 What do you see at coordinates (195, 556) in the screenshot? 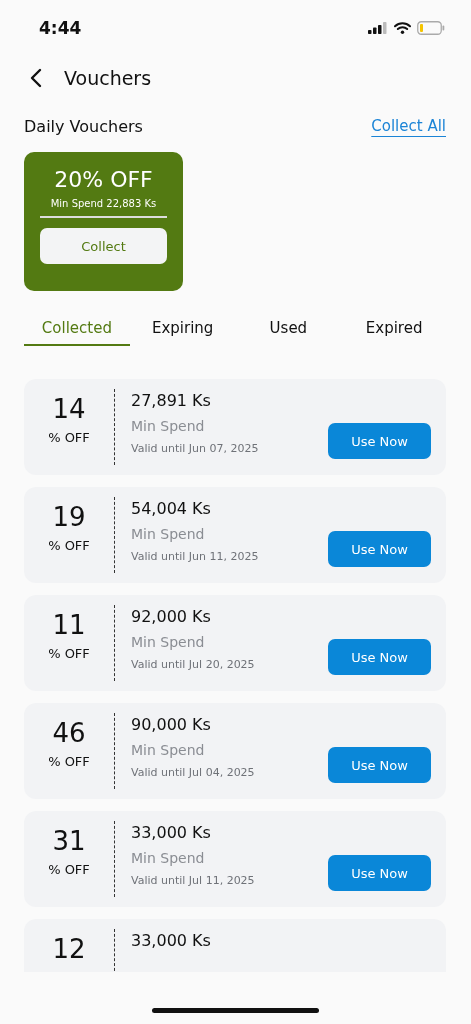
I see `valid-until-text: Valid until Jun 11, 2025` at bounding box center [195, 556].